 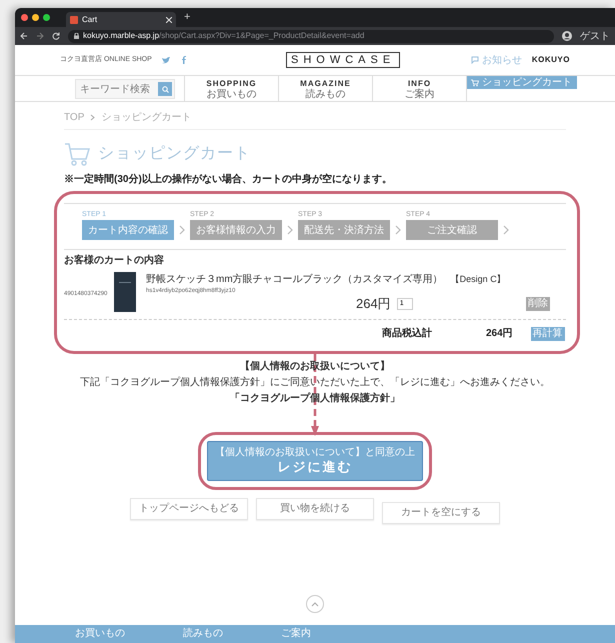 What do you see at coordinates (125, 89) in the screenshot?
I see `search-field: キーワード検索` at bounding box center [125, 89].